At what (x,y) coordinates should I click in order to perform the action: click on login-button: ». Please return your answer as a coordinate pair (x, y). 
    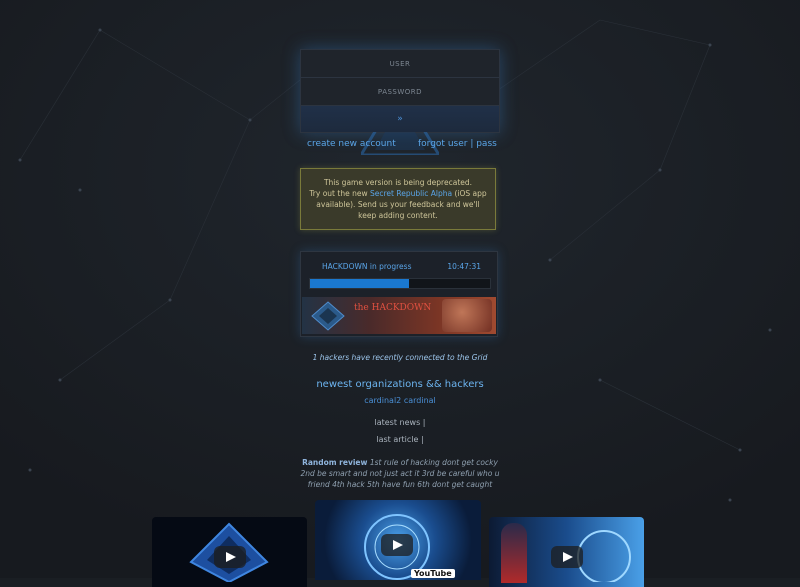
    Looking at the image, I should click on (400, 119).